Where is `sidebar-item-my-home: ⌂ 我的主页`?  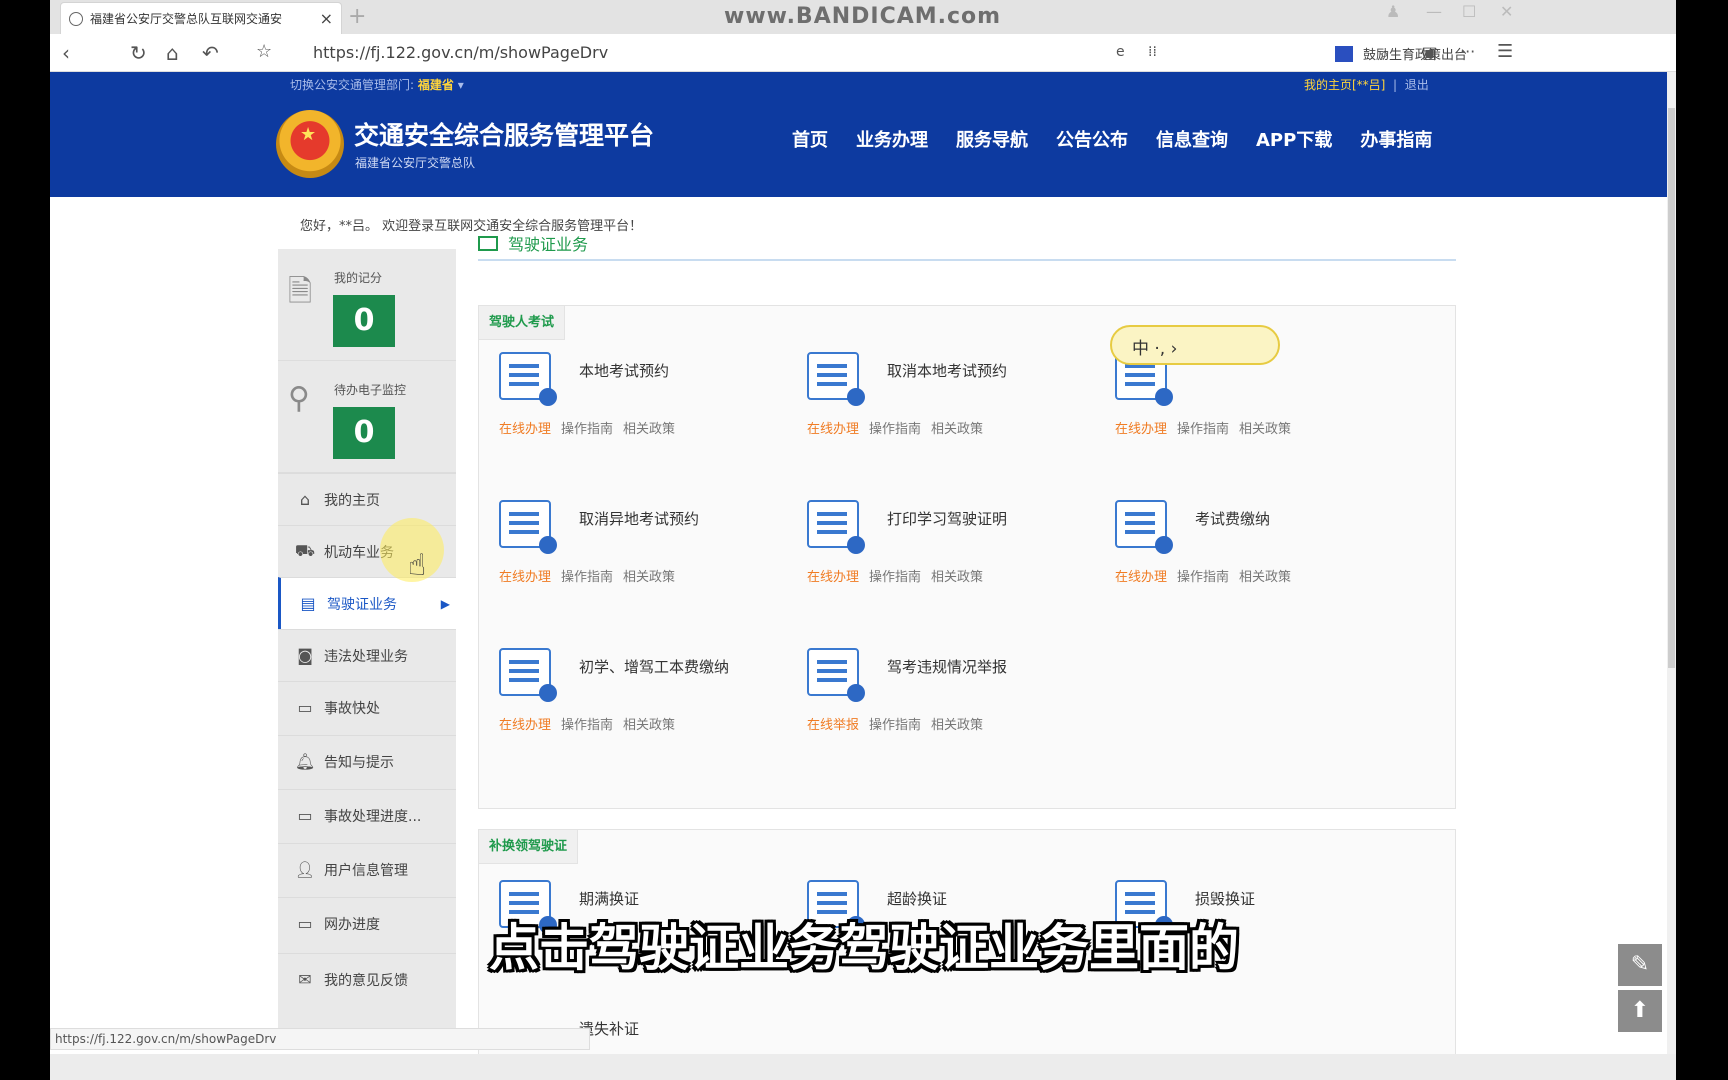
sidebar-item-my-home: ⌂ 我的主页 is located at coordinates (367, 499).